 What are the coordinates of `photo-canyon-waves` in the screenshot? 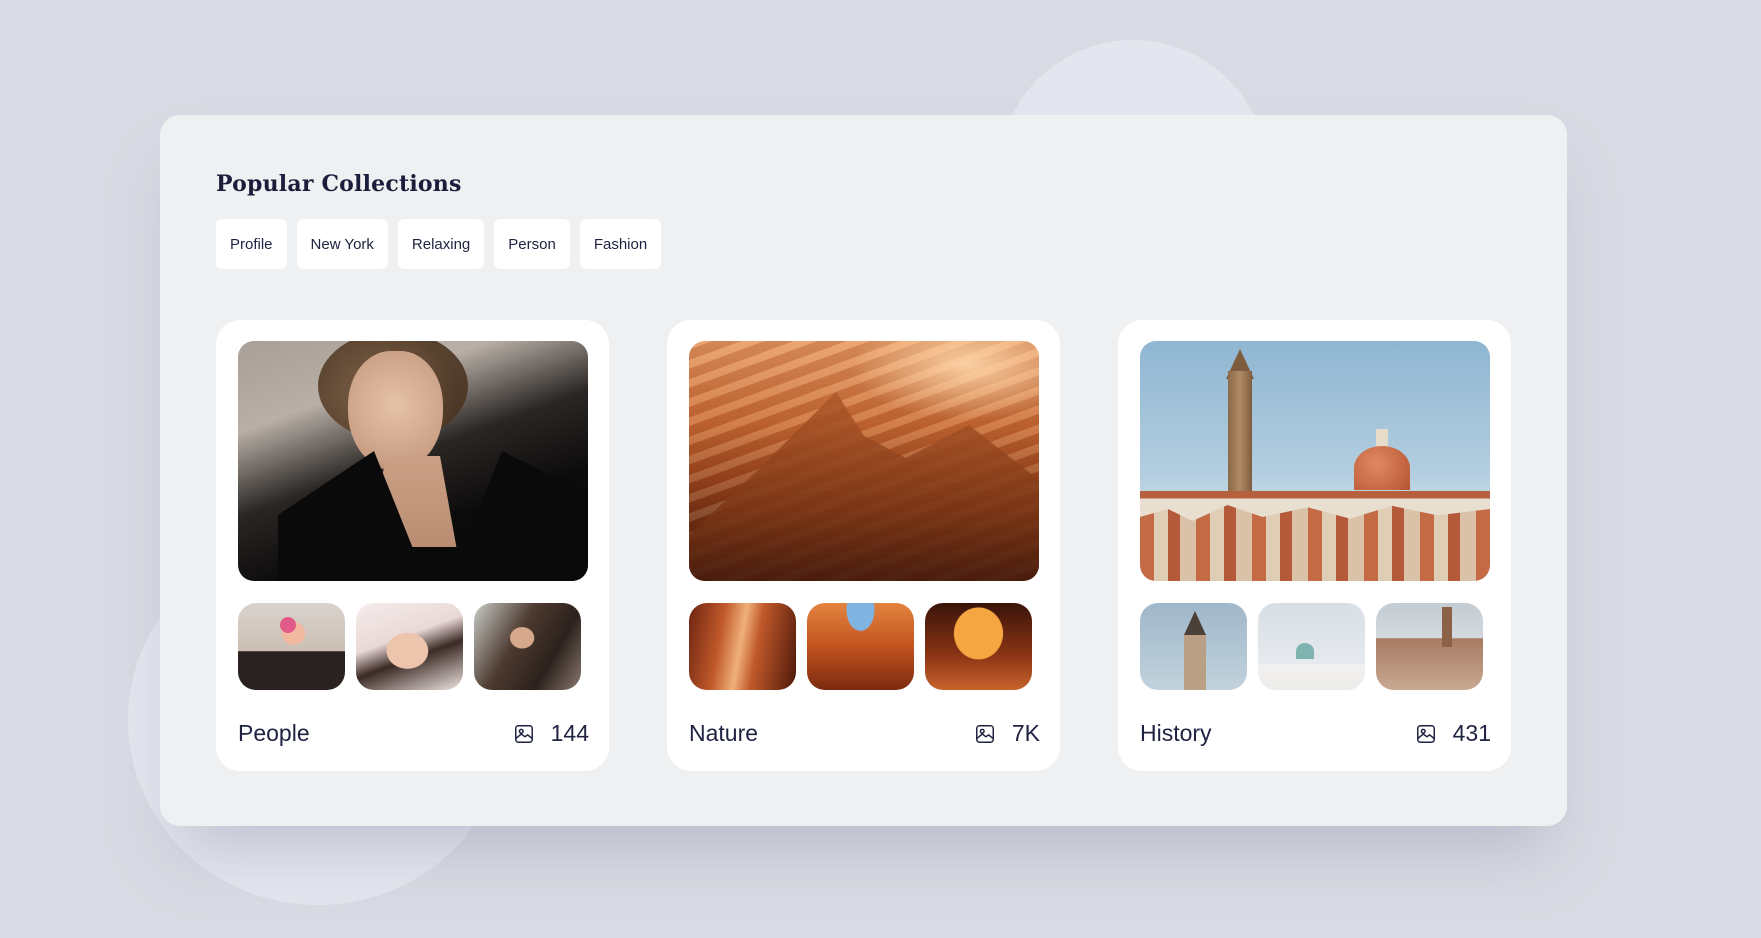 It's located at (864, 461).